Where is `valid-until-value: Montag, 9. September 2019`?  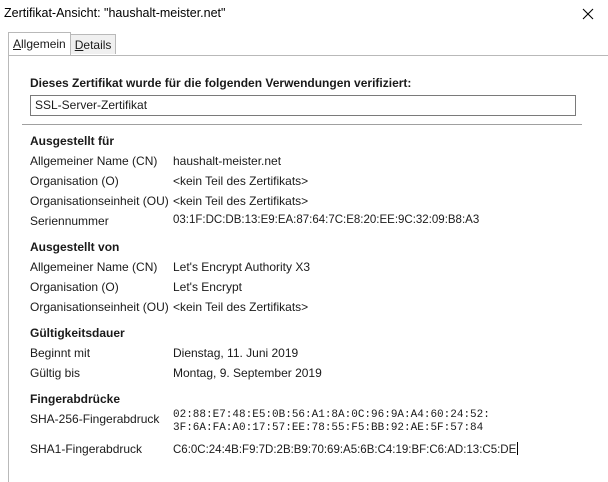
valid-until-value: Montag, 9. September 2019 is located at coordinates (247, 373).